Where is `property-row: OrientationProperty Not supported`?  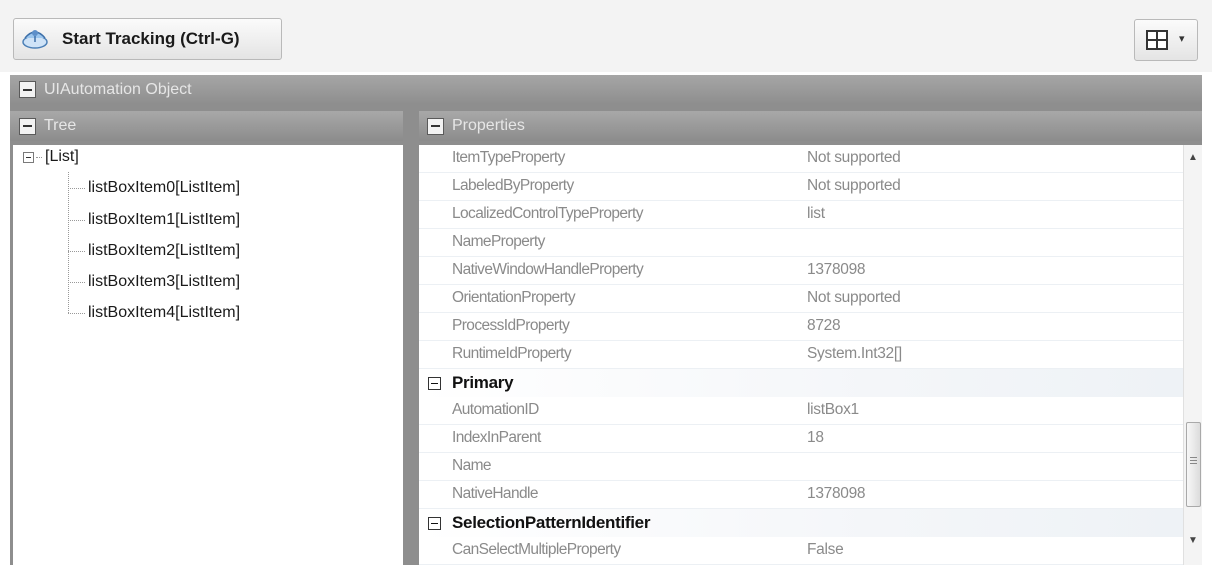
property-row: OrientationProperty Not supported is located at coordinates (801, 299).